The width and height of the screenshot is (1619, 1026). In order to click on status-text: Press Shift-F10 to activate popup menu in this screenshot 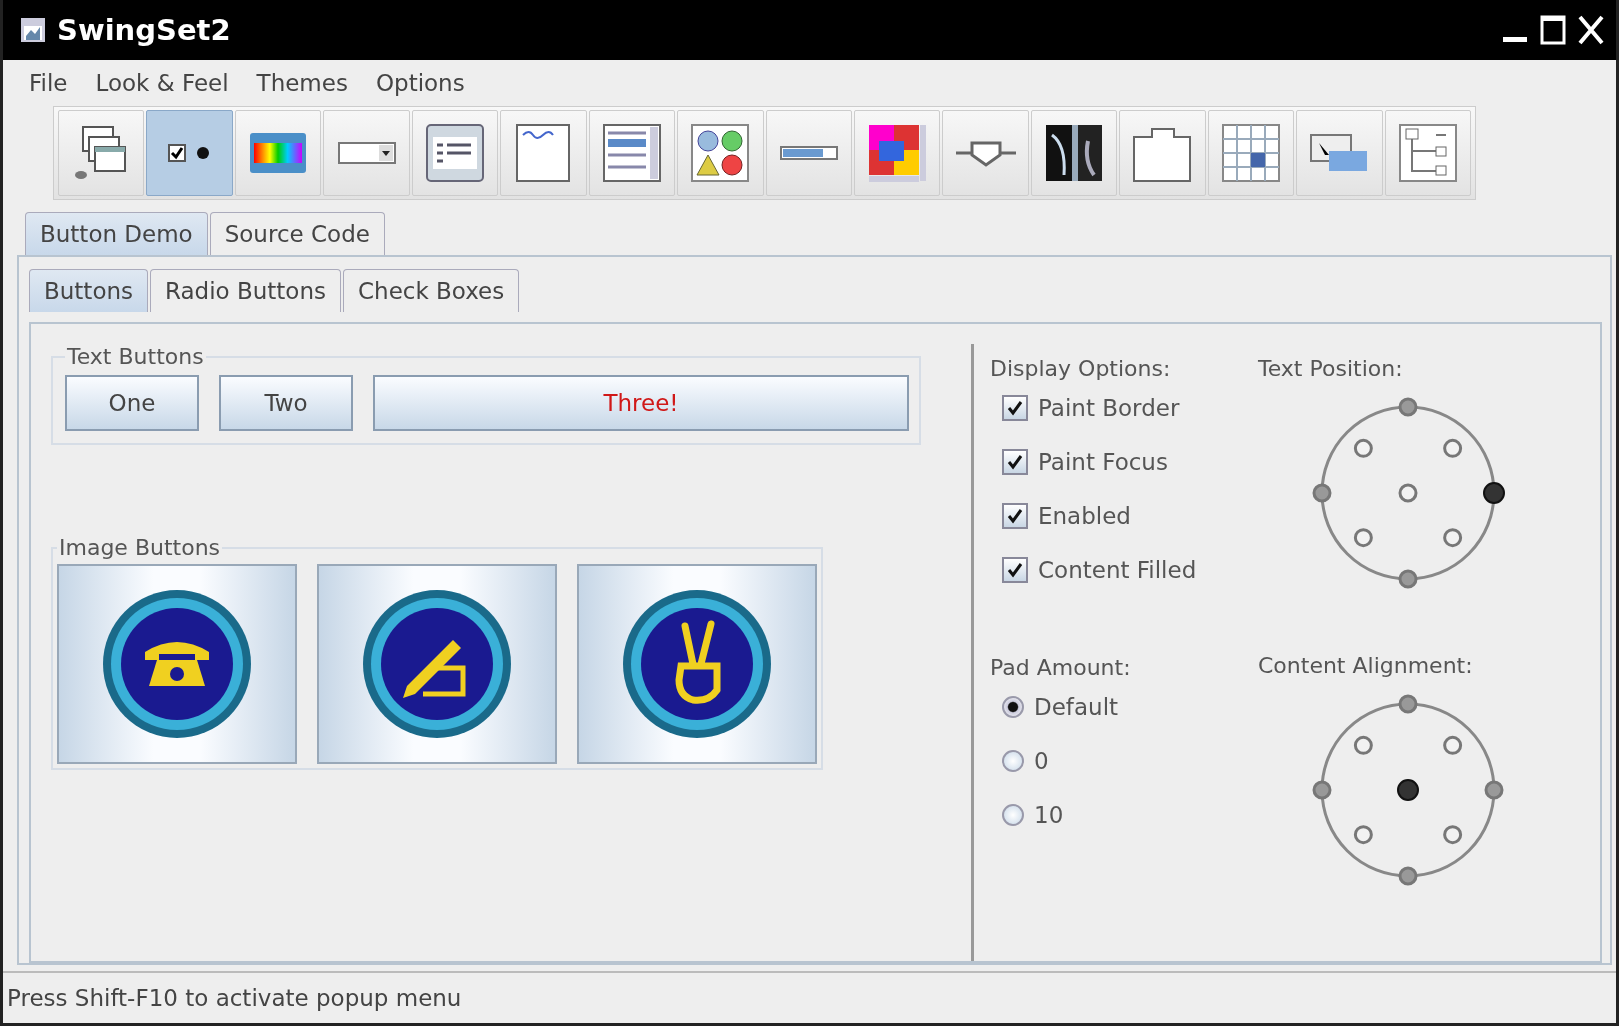, I will do `click(234, 998)`.